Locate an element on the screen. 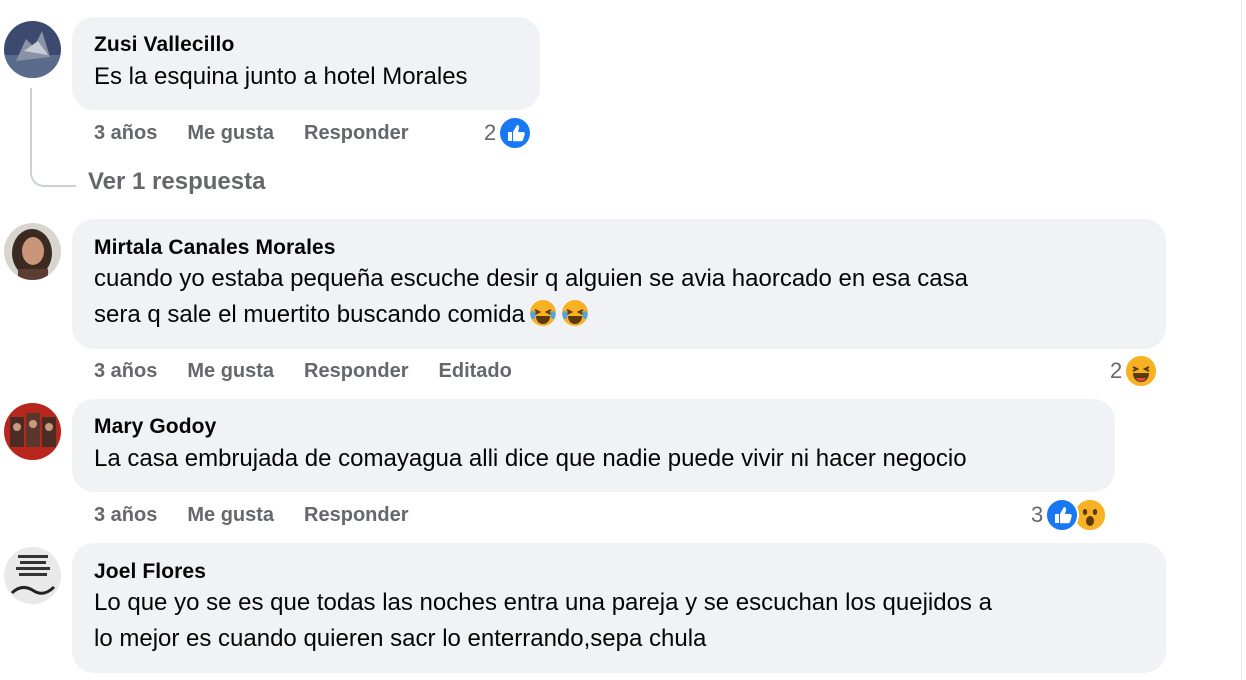  comment-author: Zusi Vallecillo is located at coordinates (306, 45).